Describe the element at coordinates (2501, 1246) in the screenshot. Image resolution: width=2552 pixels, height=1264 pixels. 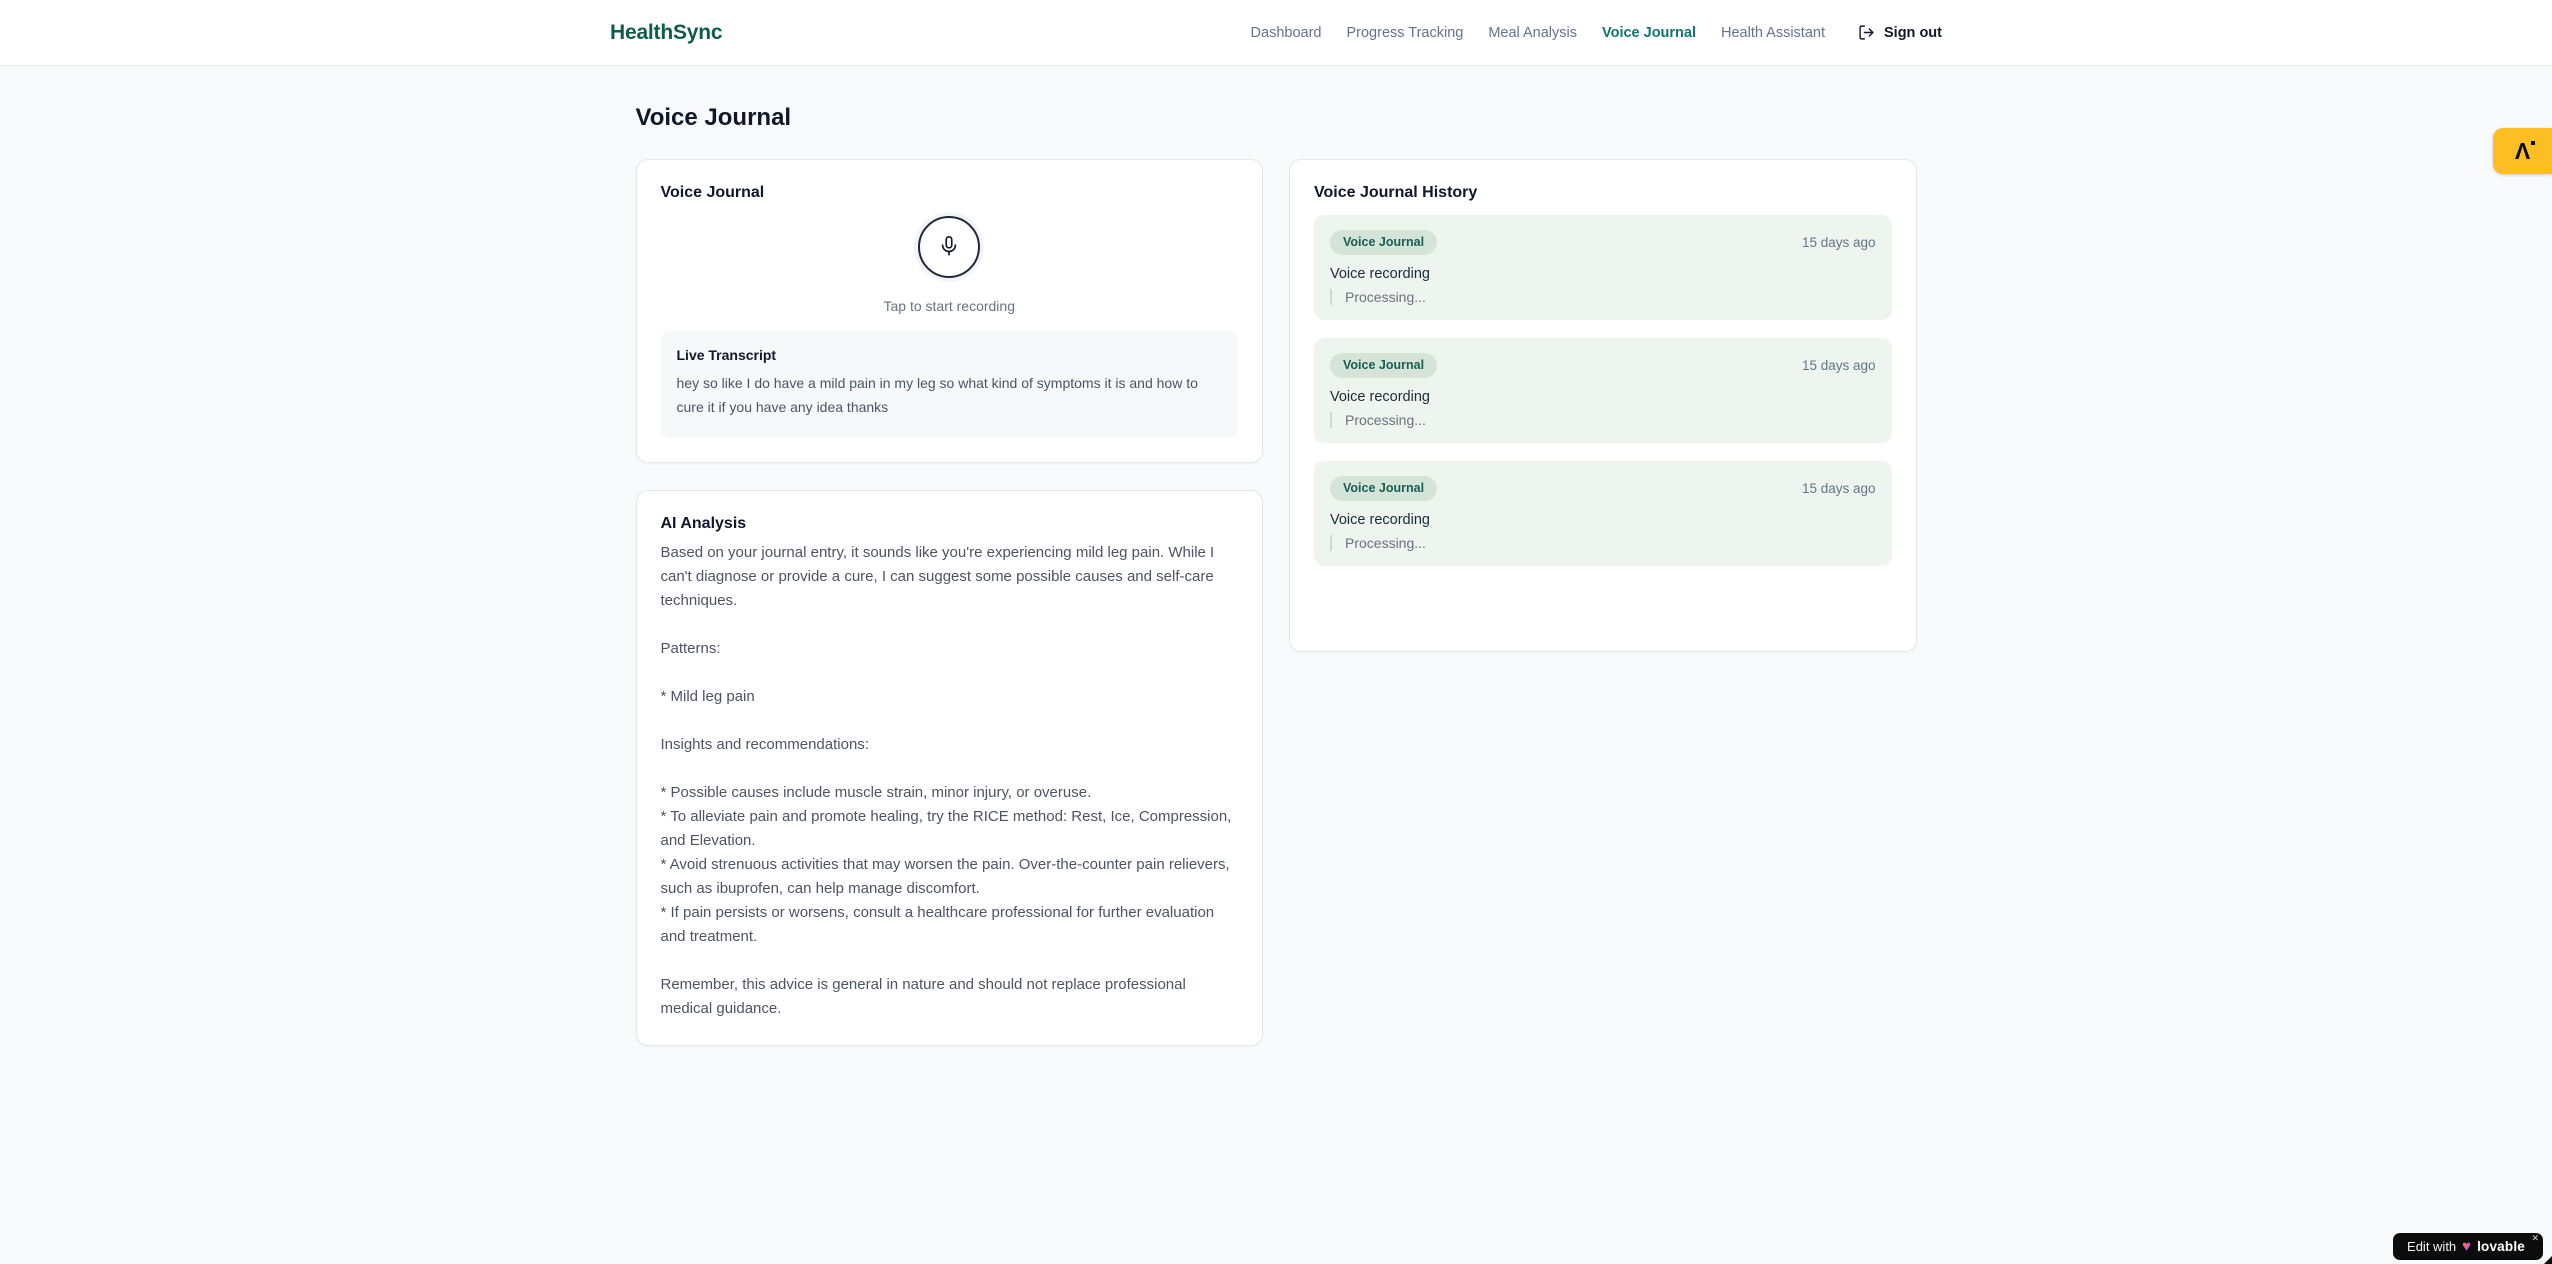
I see `badge-brand: lovable` at that location.